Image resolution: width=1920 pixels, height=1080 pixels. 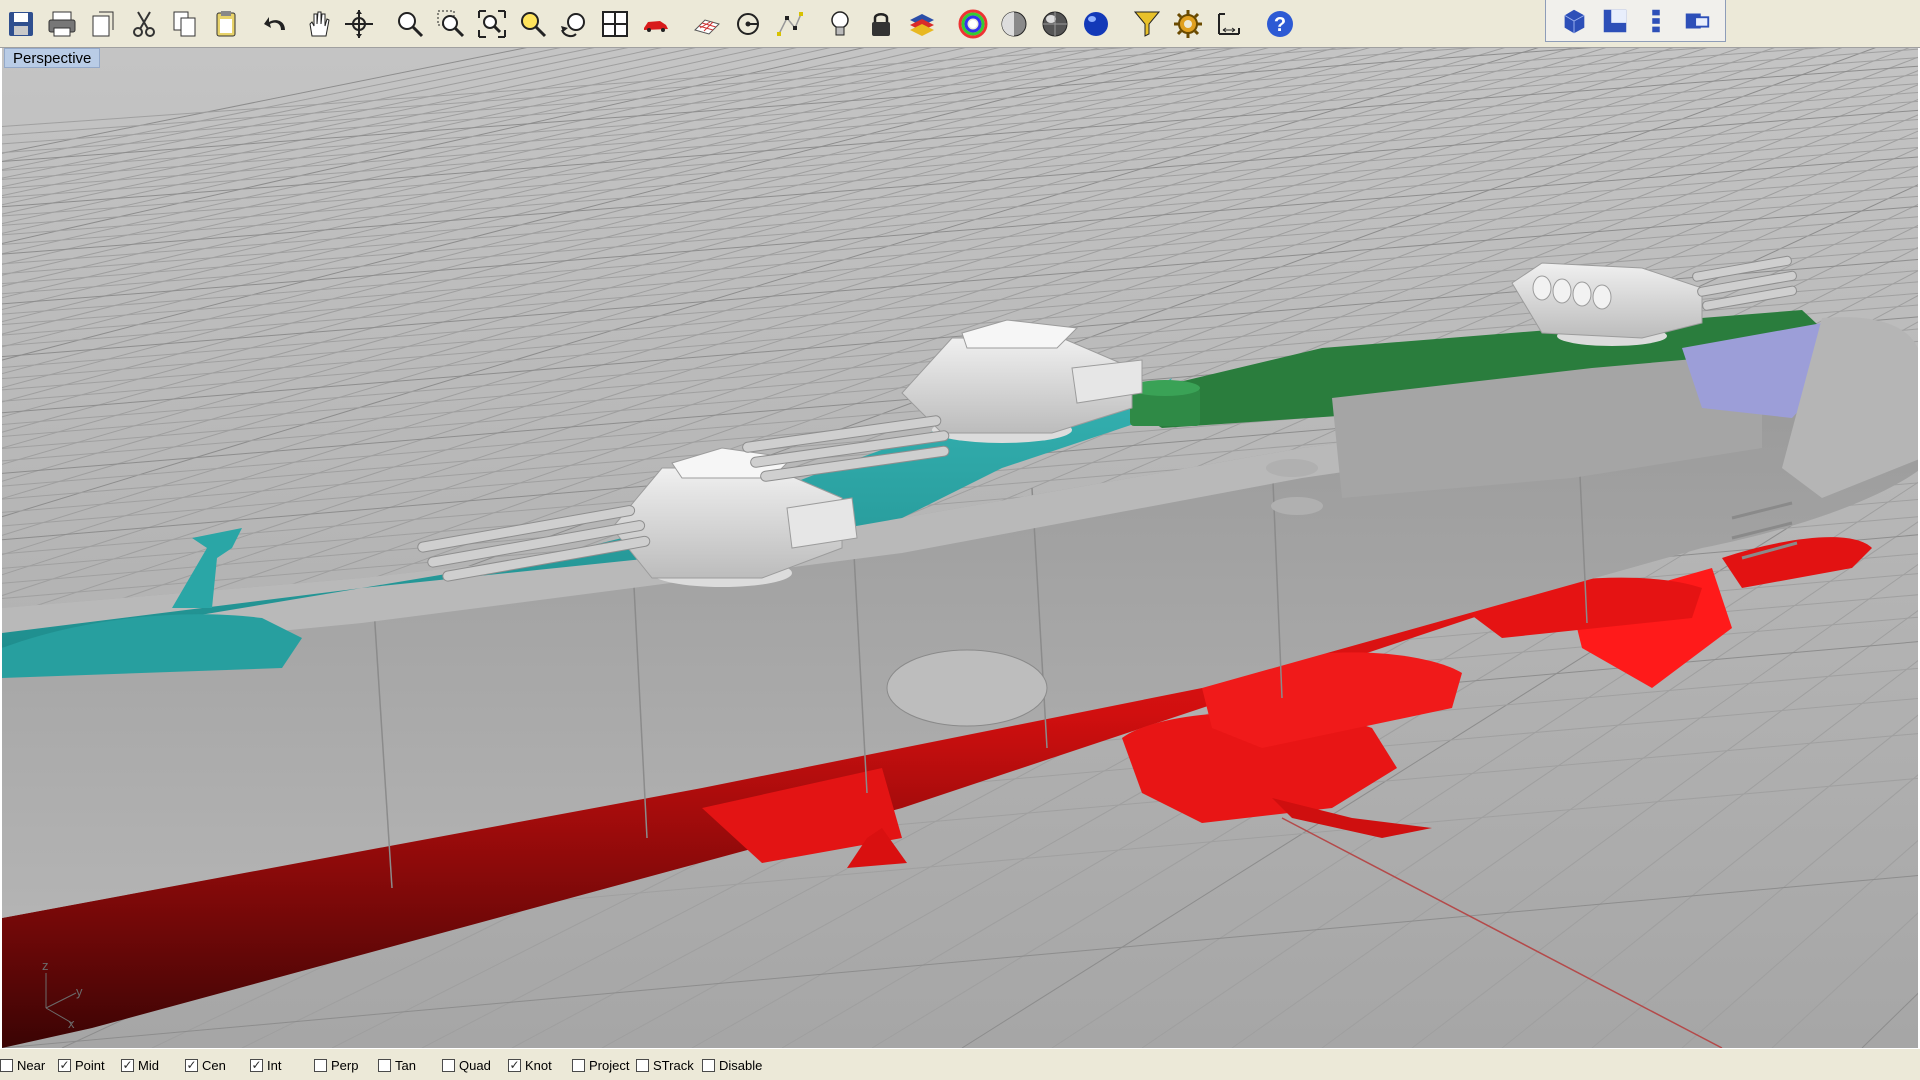 What do you see at coordinates (52, 58) in the screenshot?
I see `viewport-title-tab: Perspective` at bounding box center [52, 58].